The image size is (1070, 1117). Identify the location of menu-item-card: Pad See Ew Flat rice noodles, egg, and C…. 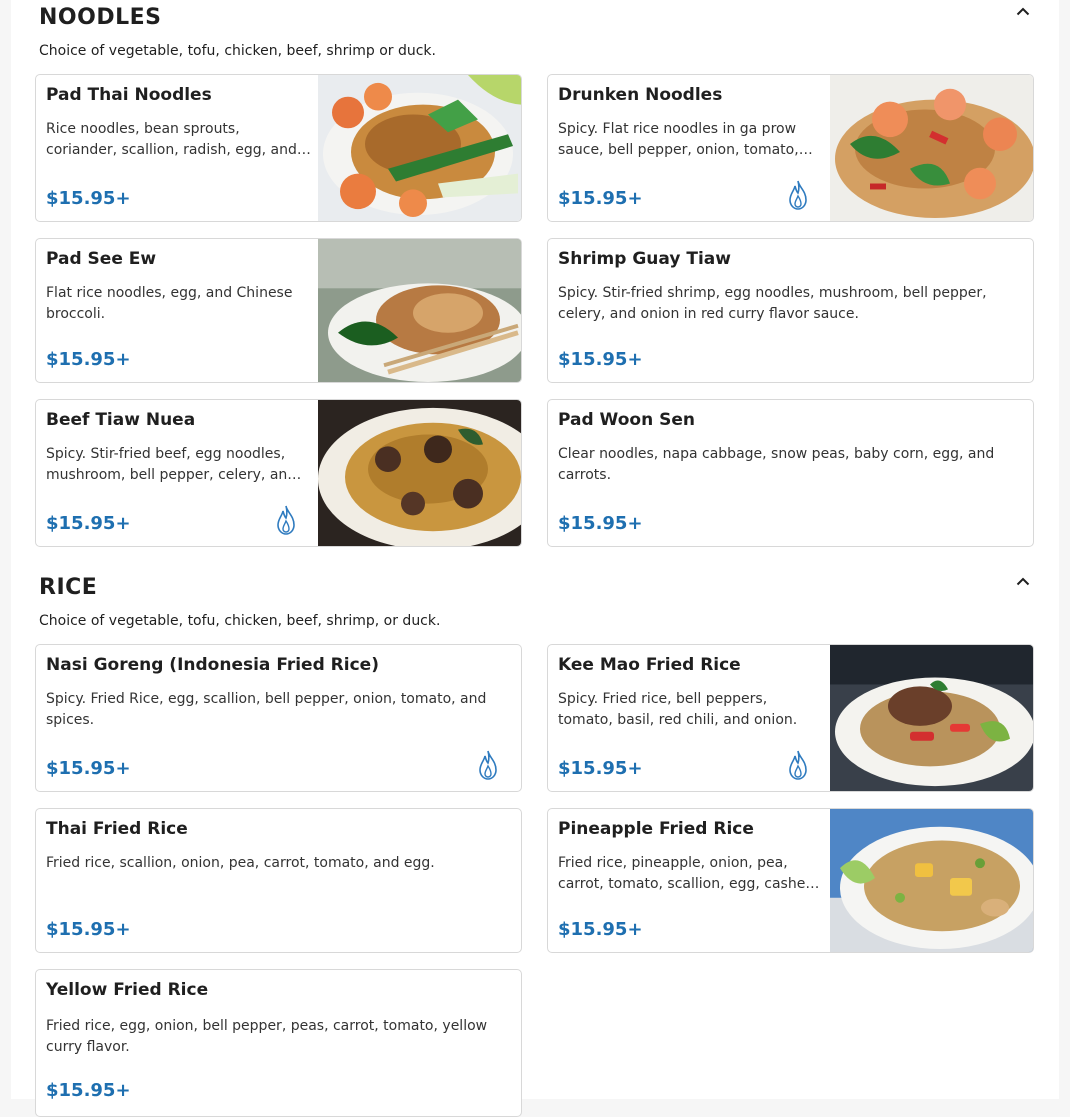
(278, 310).